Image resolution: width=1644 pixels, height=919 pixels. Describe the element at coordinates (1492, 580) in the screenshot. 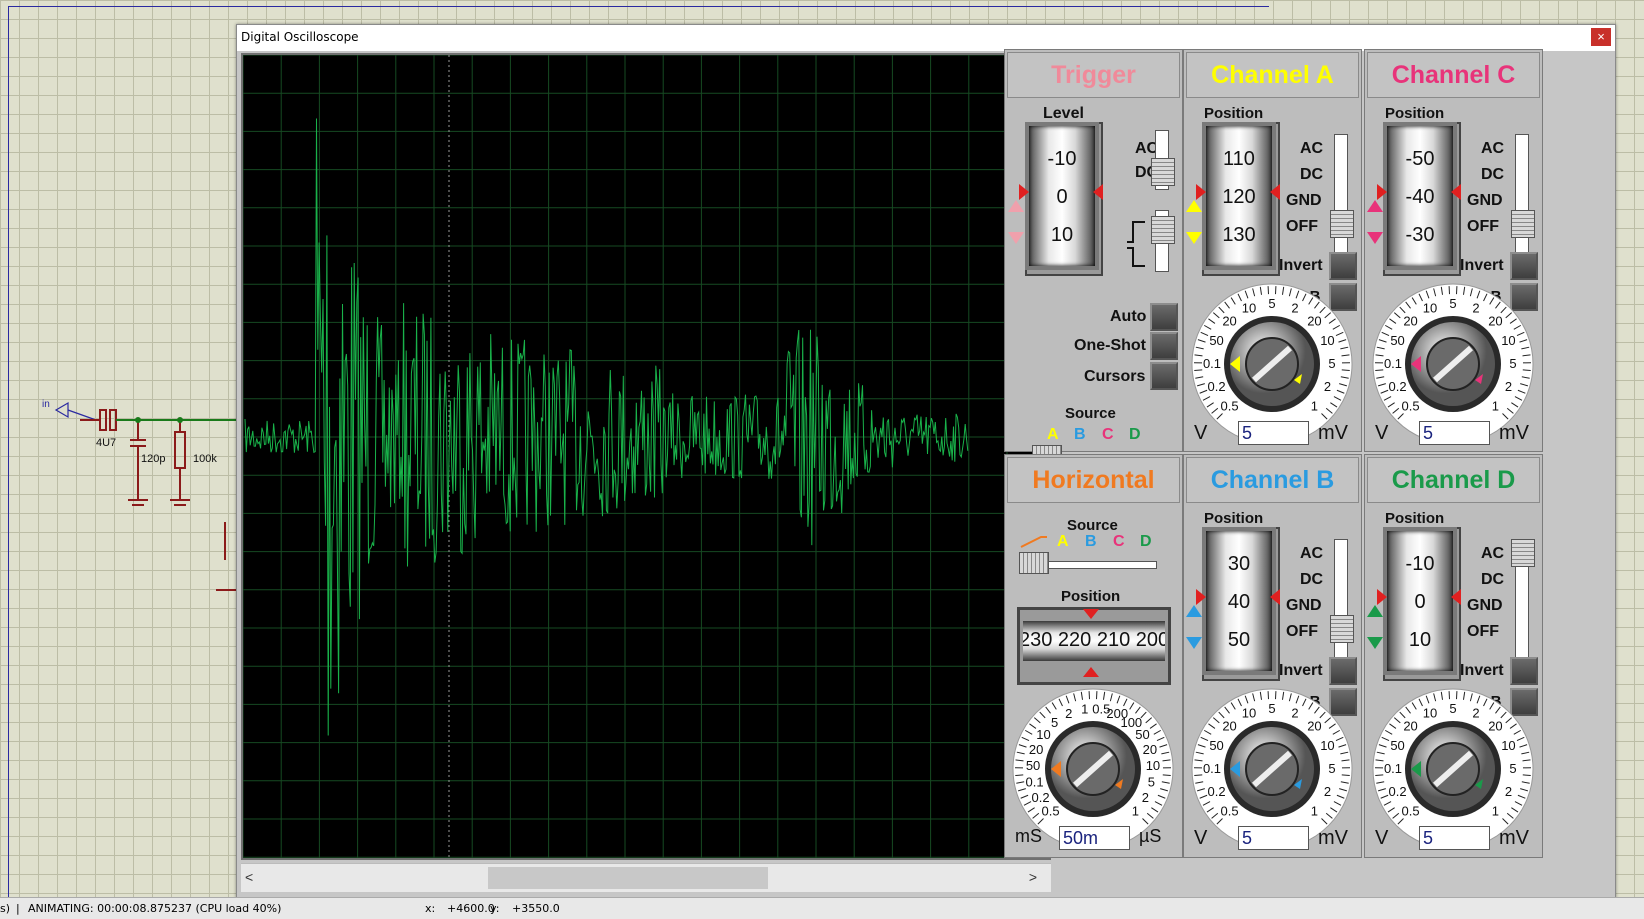

I see `channel-d-dc: DC` at that location.